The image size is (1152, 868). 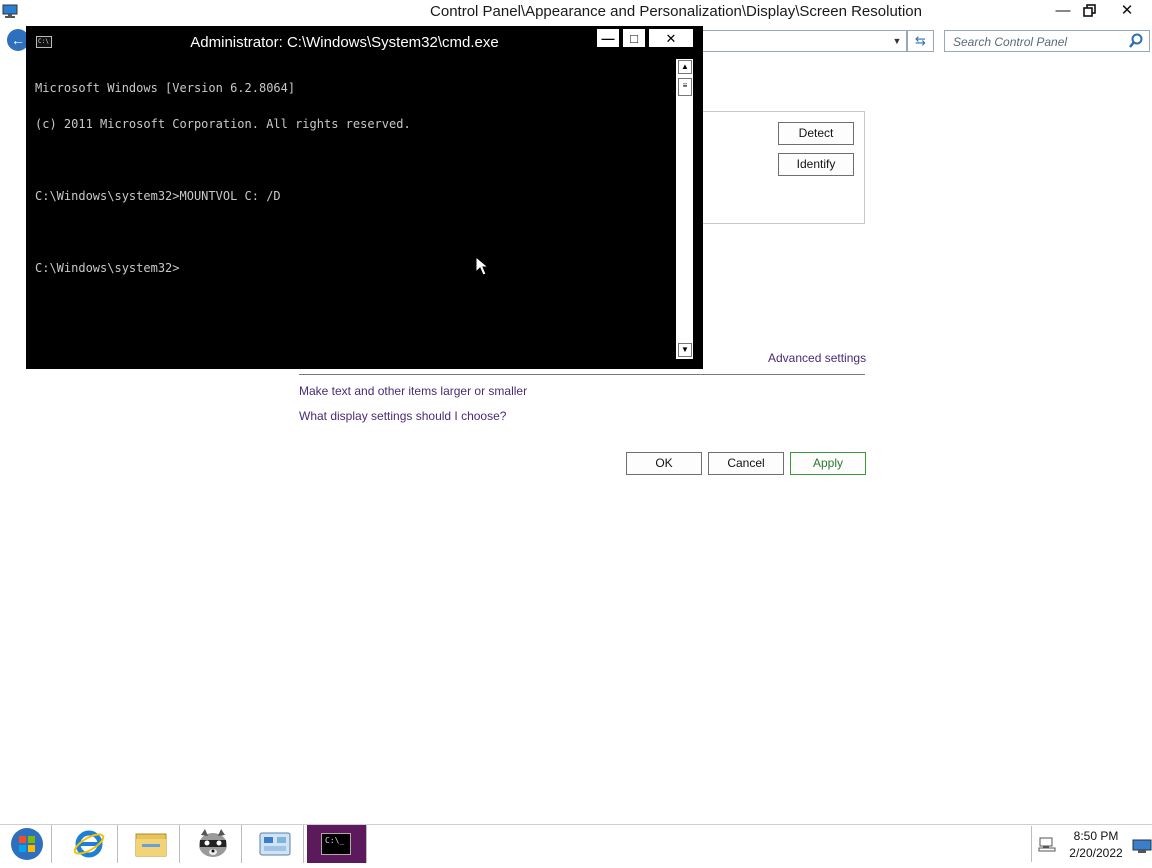 I want to click on taskbar-ie-button, so click(x=89, y=844).